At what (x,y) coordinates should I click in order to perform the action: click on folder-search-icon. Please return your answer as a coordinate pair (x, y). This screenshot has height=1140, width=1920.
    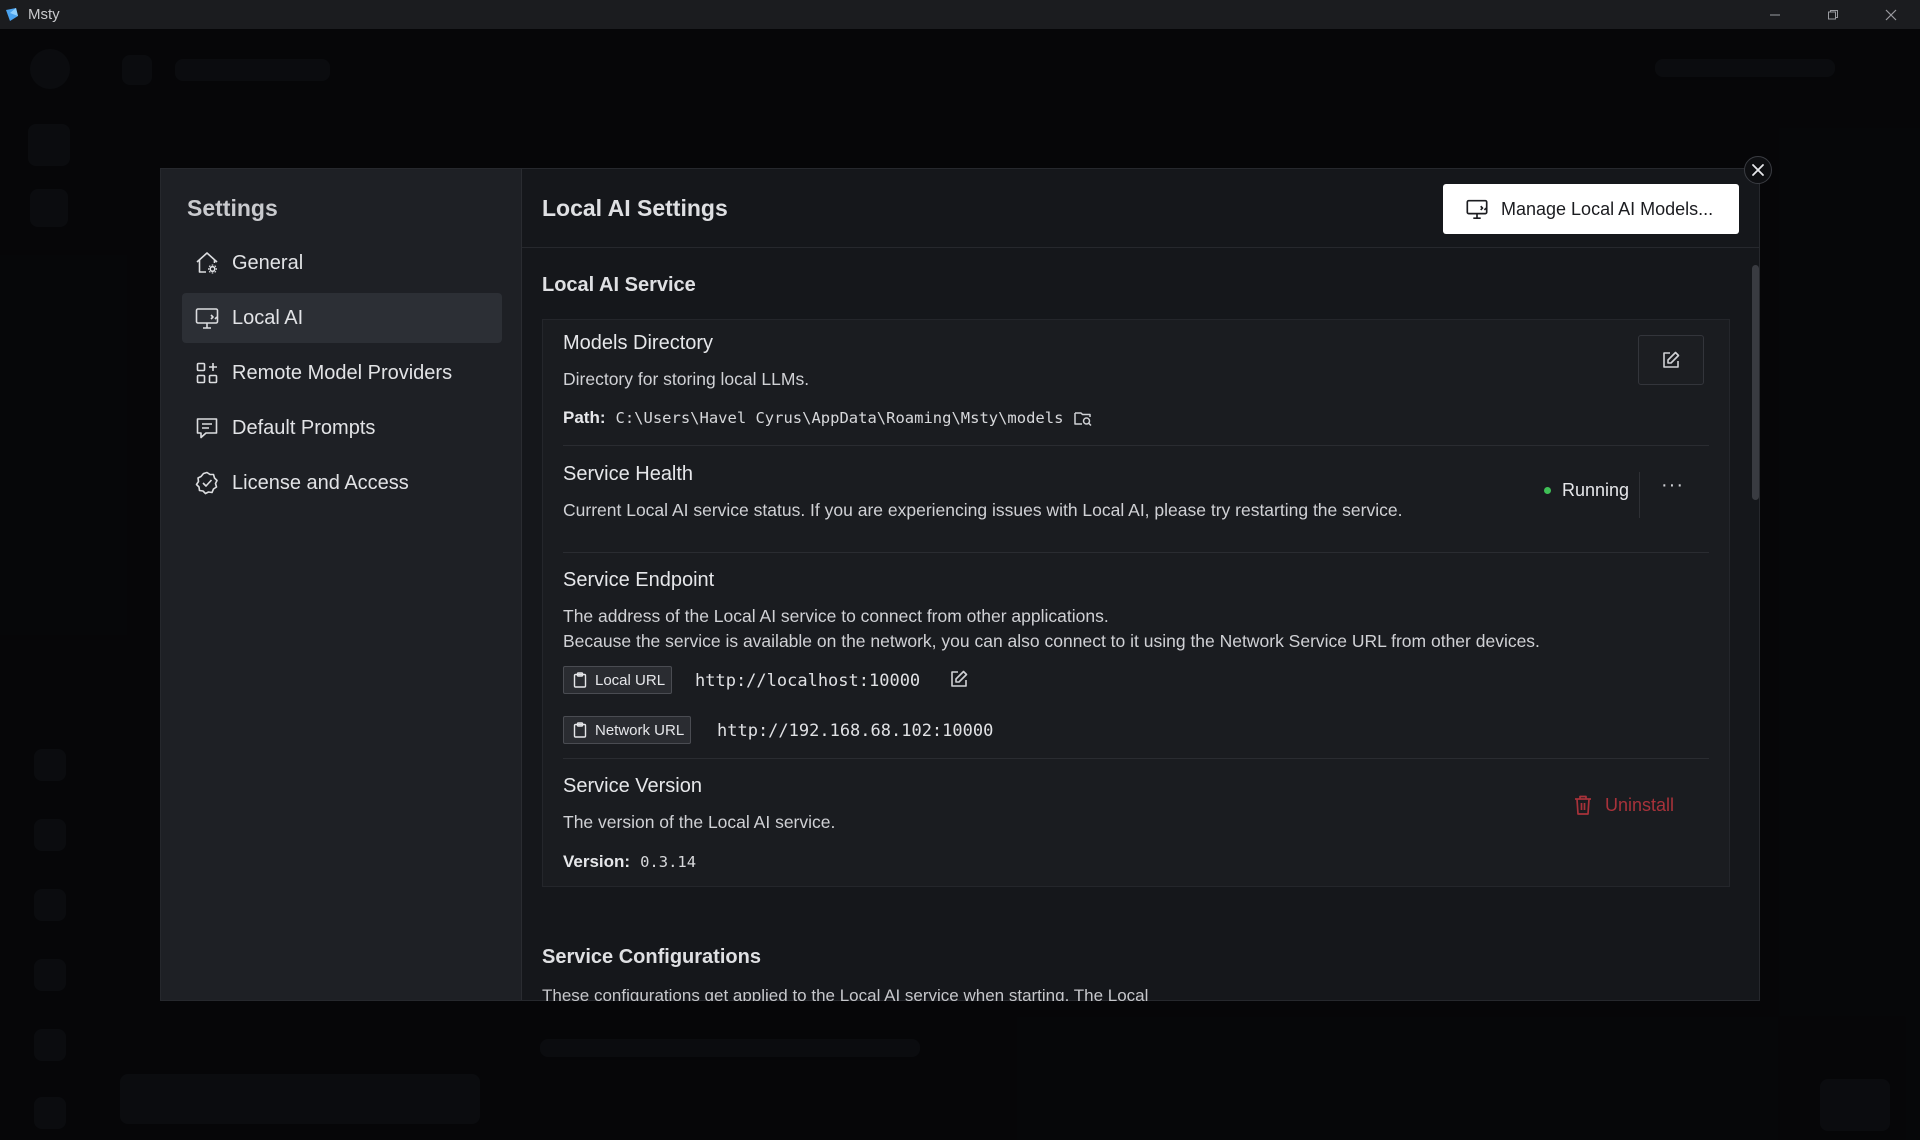
    Looking at the image, I should click on (1083, 418).